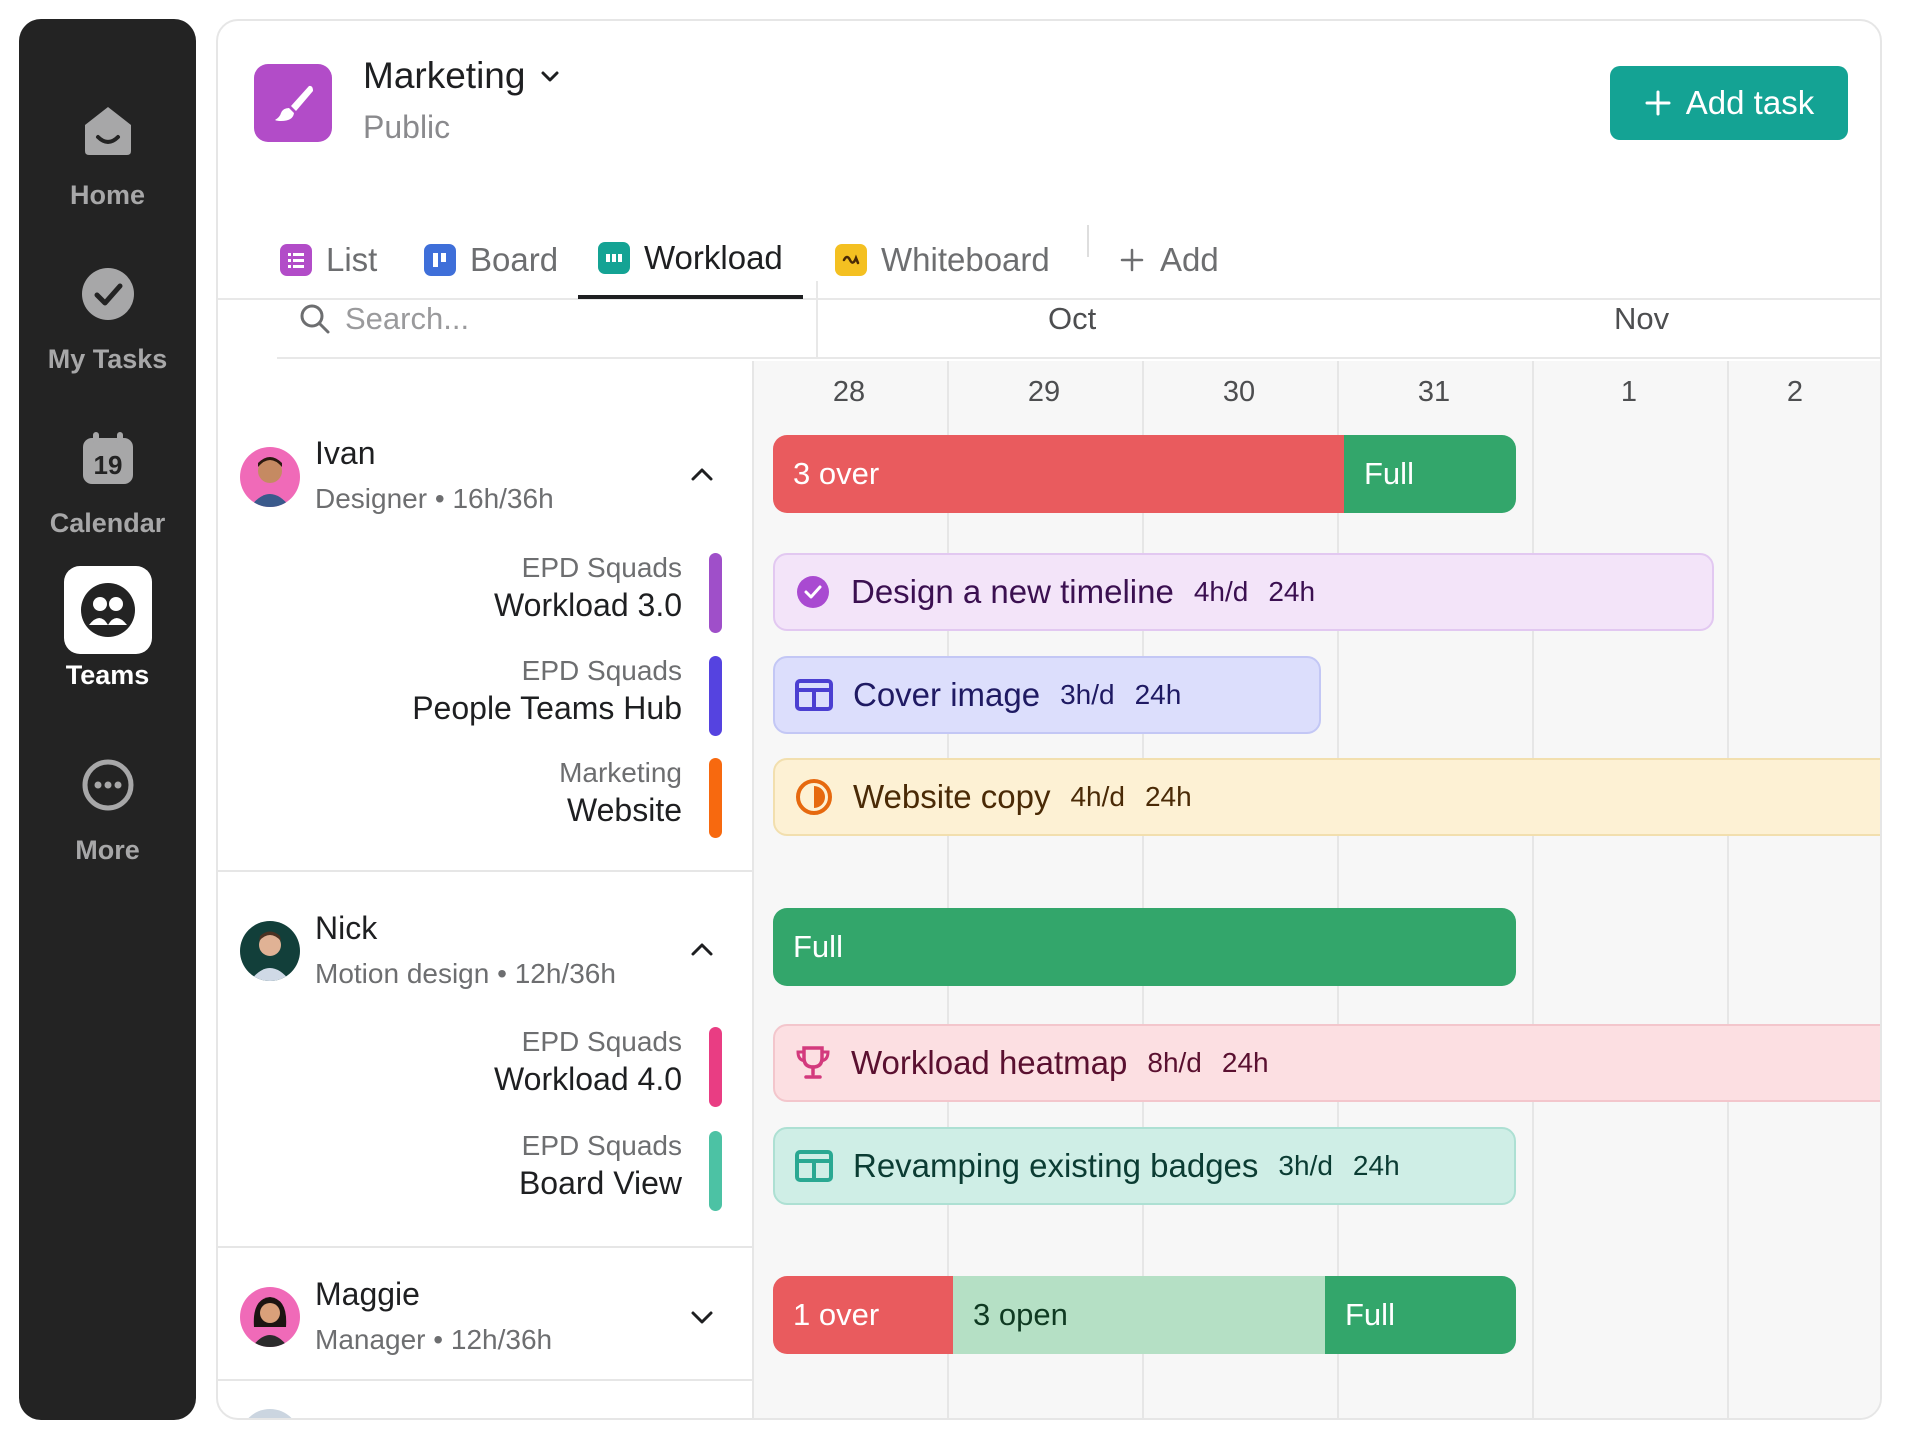 The image size is (1905, 1440). I want to click on workload-icon, so click(614, 258).